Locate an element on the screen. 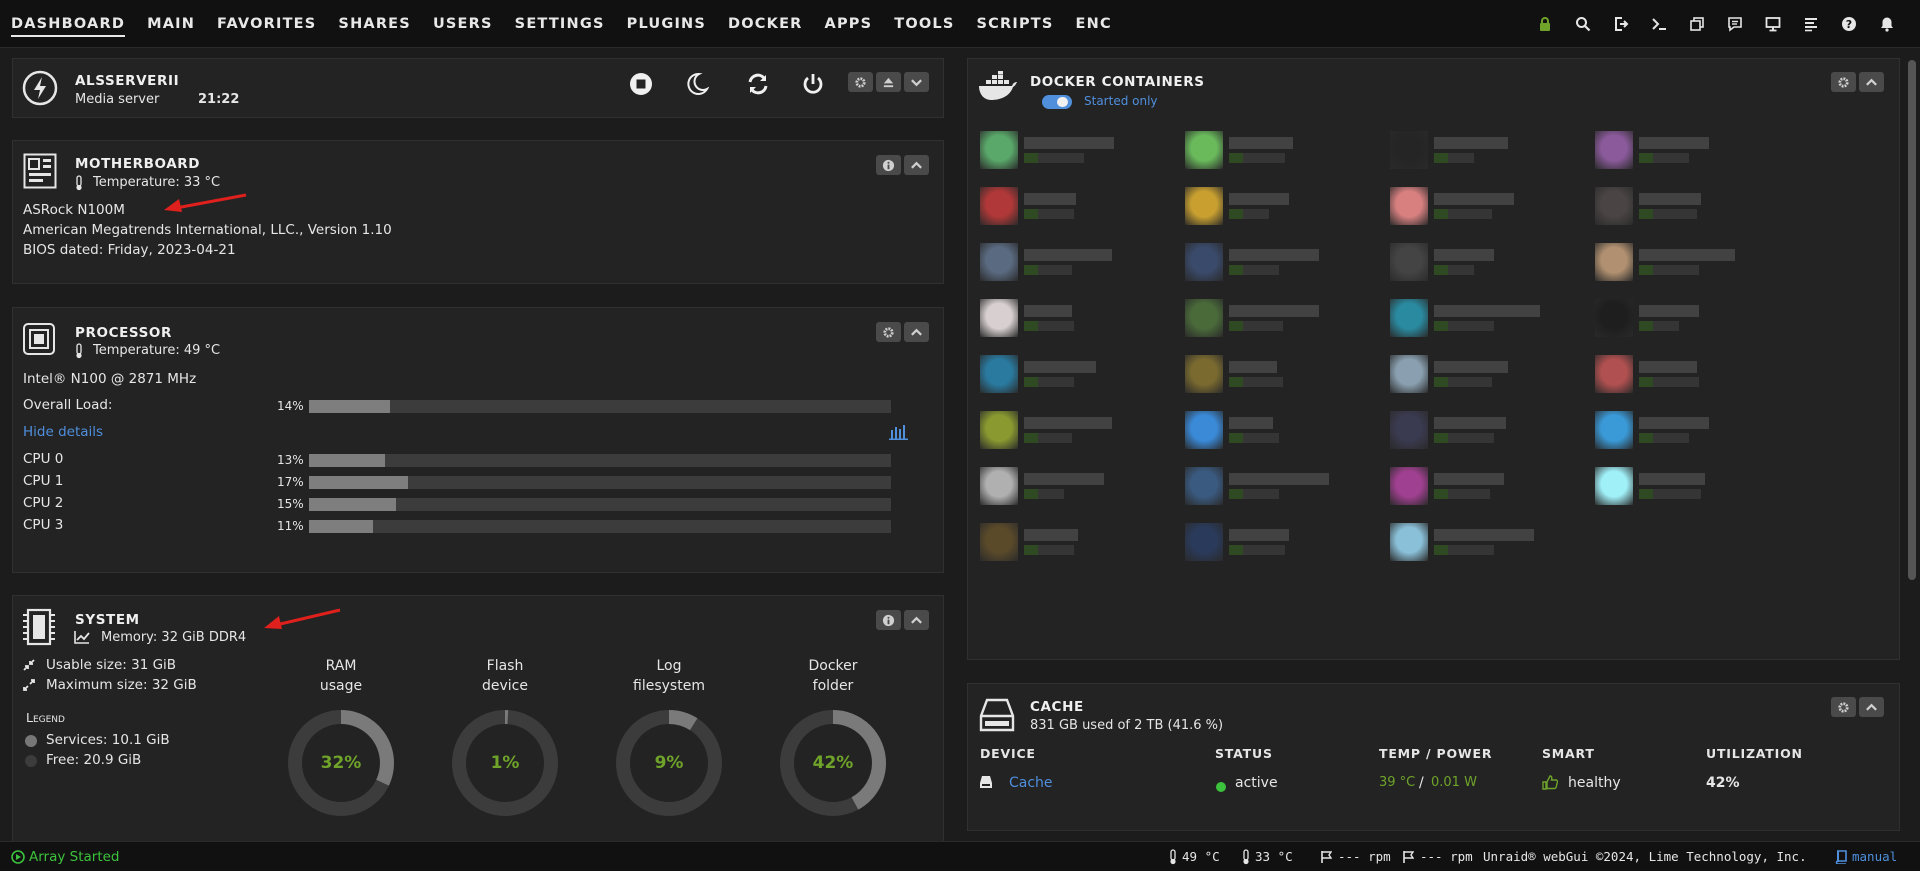 This screenshot has height=871, width=1920. cache-device-link: Cache is located at coordinates (1031, 783).